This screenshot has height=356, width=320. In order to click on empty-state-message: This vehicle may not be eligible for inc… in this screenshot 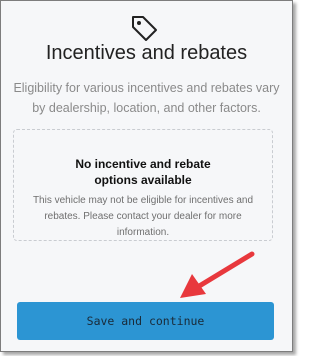, I will do `click(143, 216)`.